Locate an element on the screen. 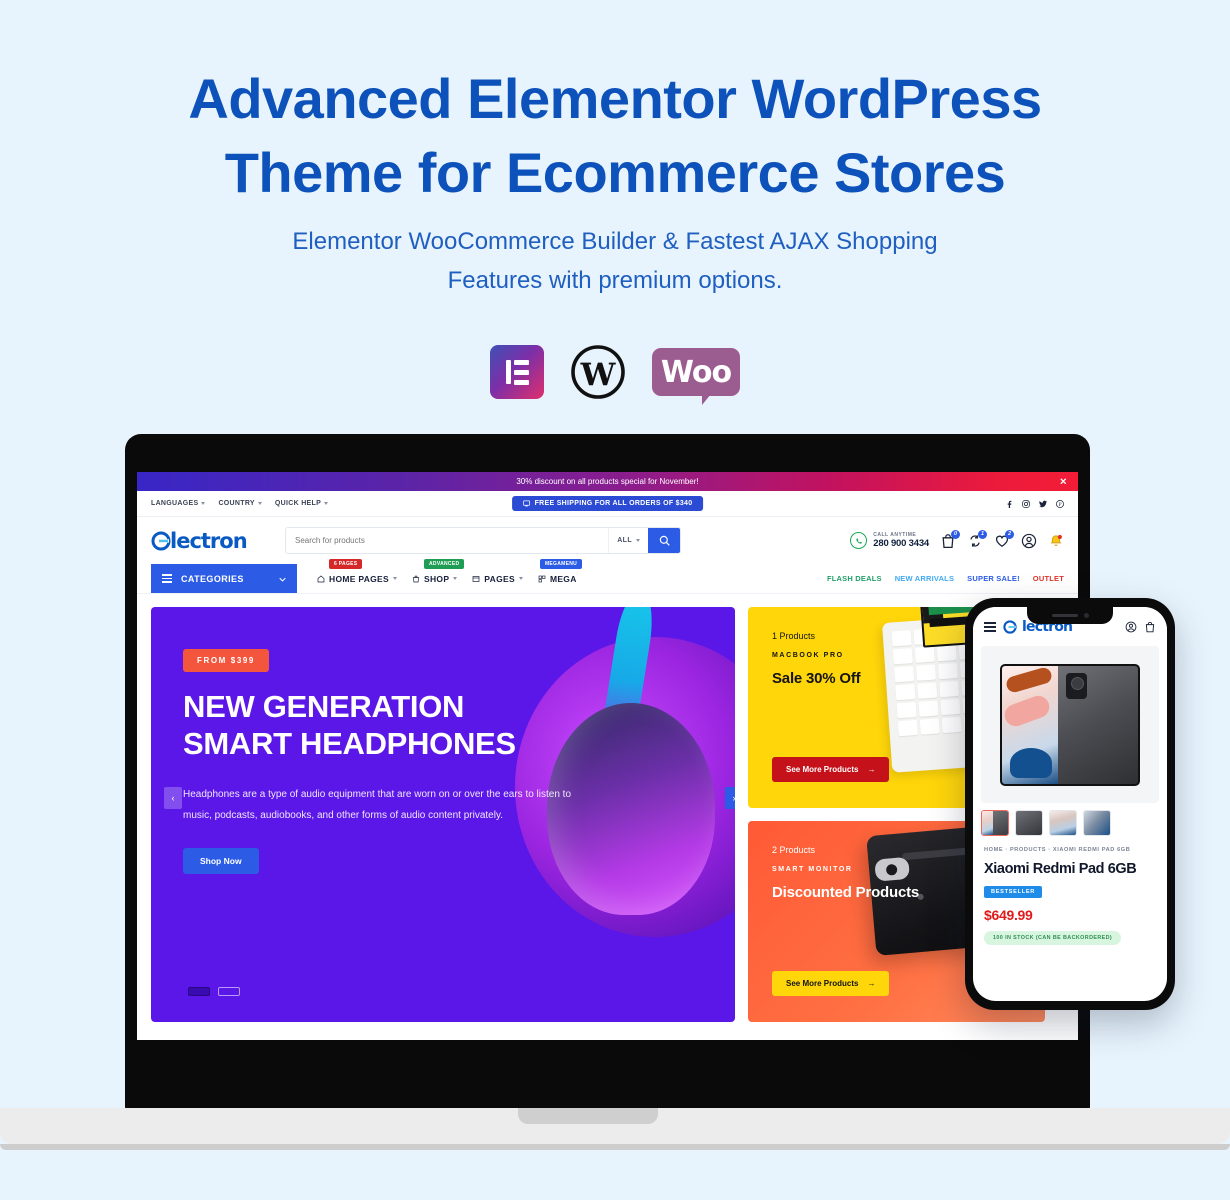 This screenshot has width=1230, height=1200. cart-icon: 0 is located at coordinates (950, 539).